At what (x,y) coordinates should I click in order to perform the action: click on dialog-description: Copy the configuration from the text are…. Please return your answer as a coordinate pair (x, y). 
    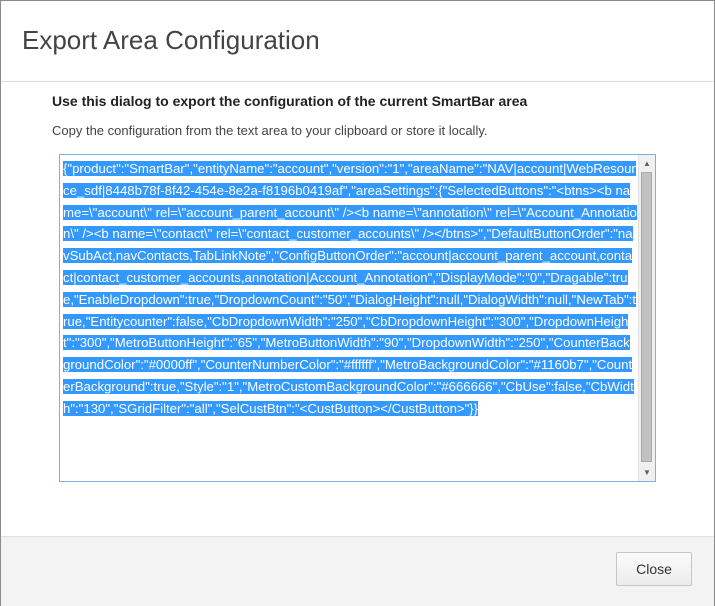
    Looking at the image, I should click on (270, 130).